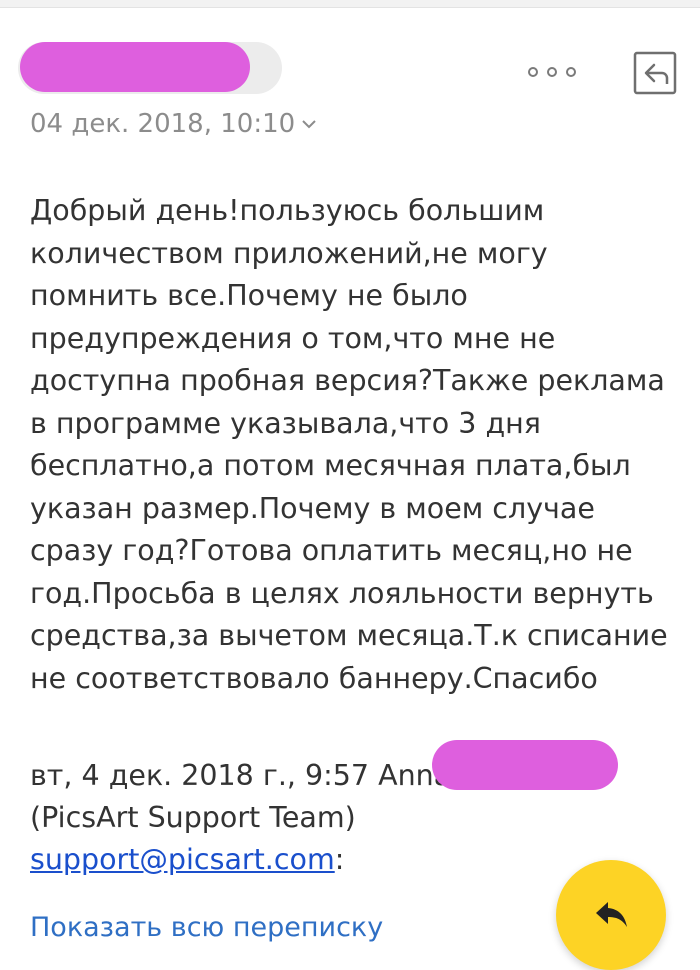 Image resolution: width=700 pixels, height=970 pixels. What do you see at coordinates (350, 4) in the screenshot?
I see `top-divider` at bounding box center [350, 4].